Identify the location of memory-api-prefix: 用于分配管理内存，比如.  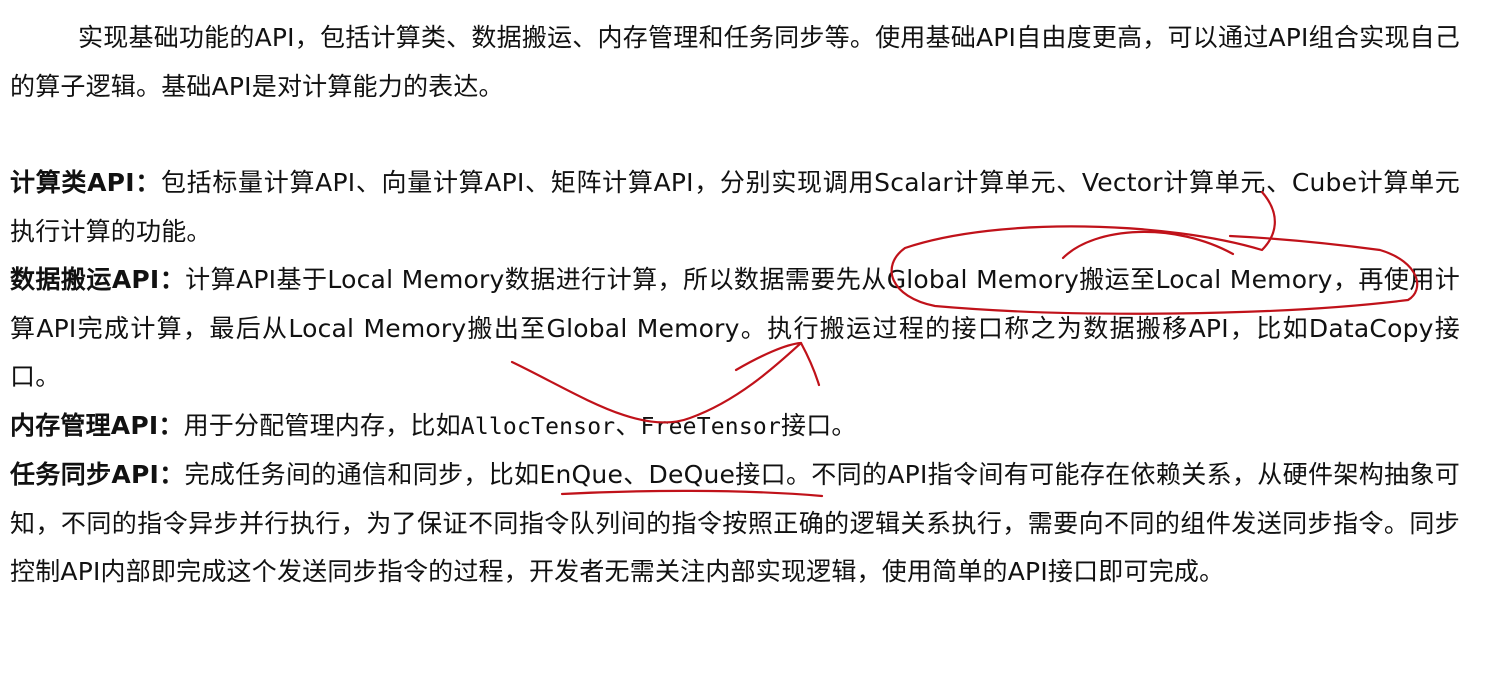
(322, 425).